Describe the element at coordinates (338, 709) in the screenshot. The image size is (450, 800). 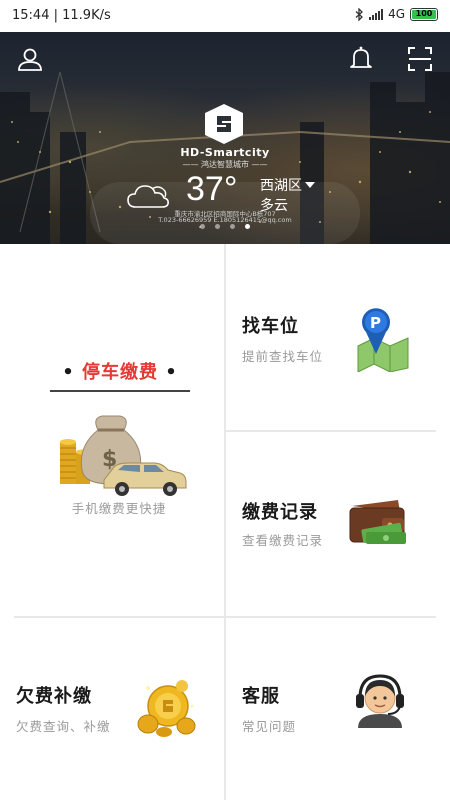
I see `tile-customer-service: 客服 常见问题` at that location.